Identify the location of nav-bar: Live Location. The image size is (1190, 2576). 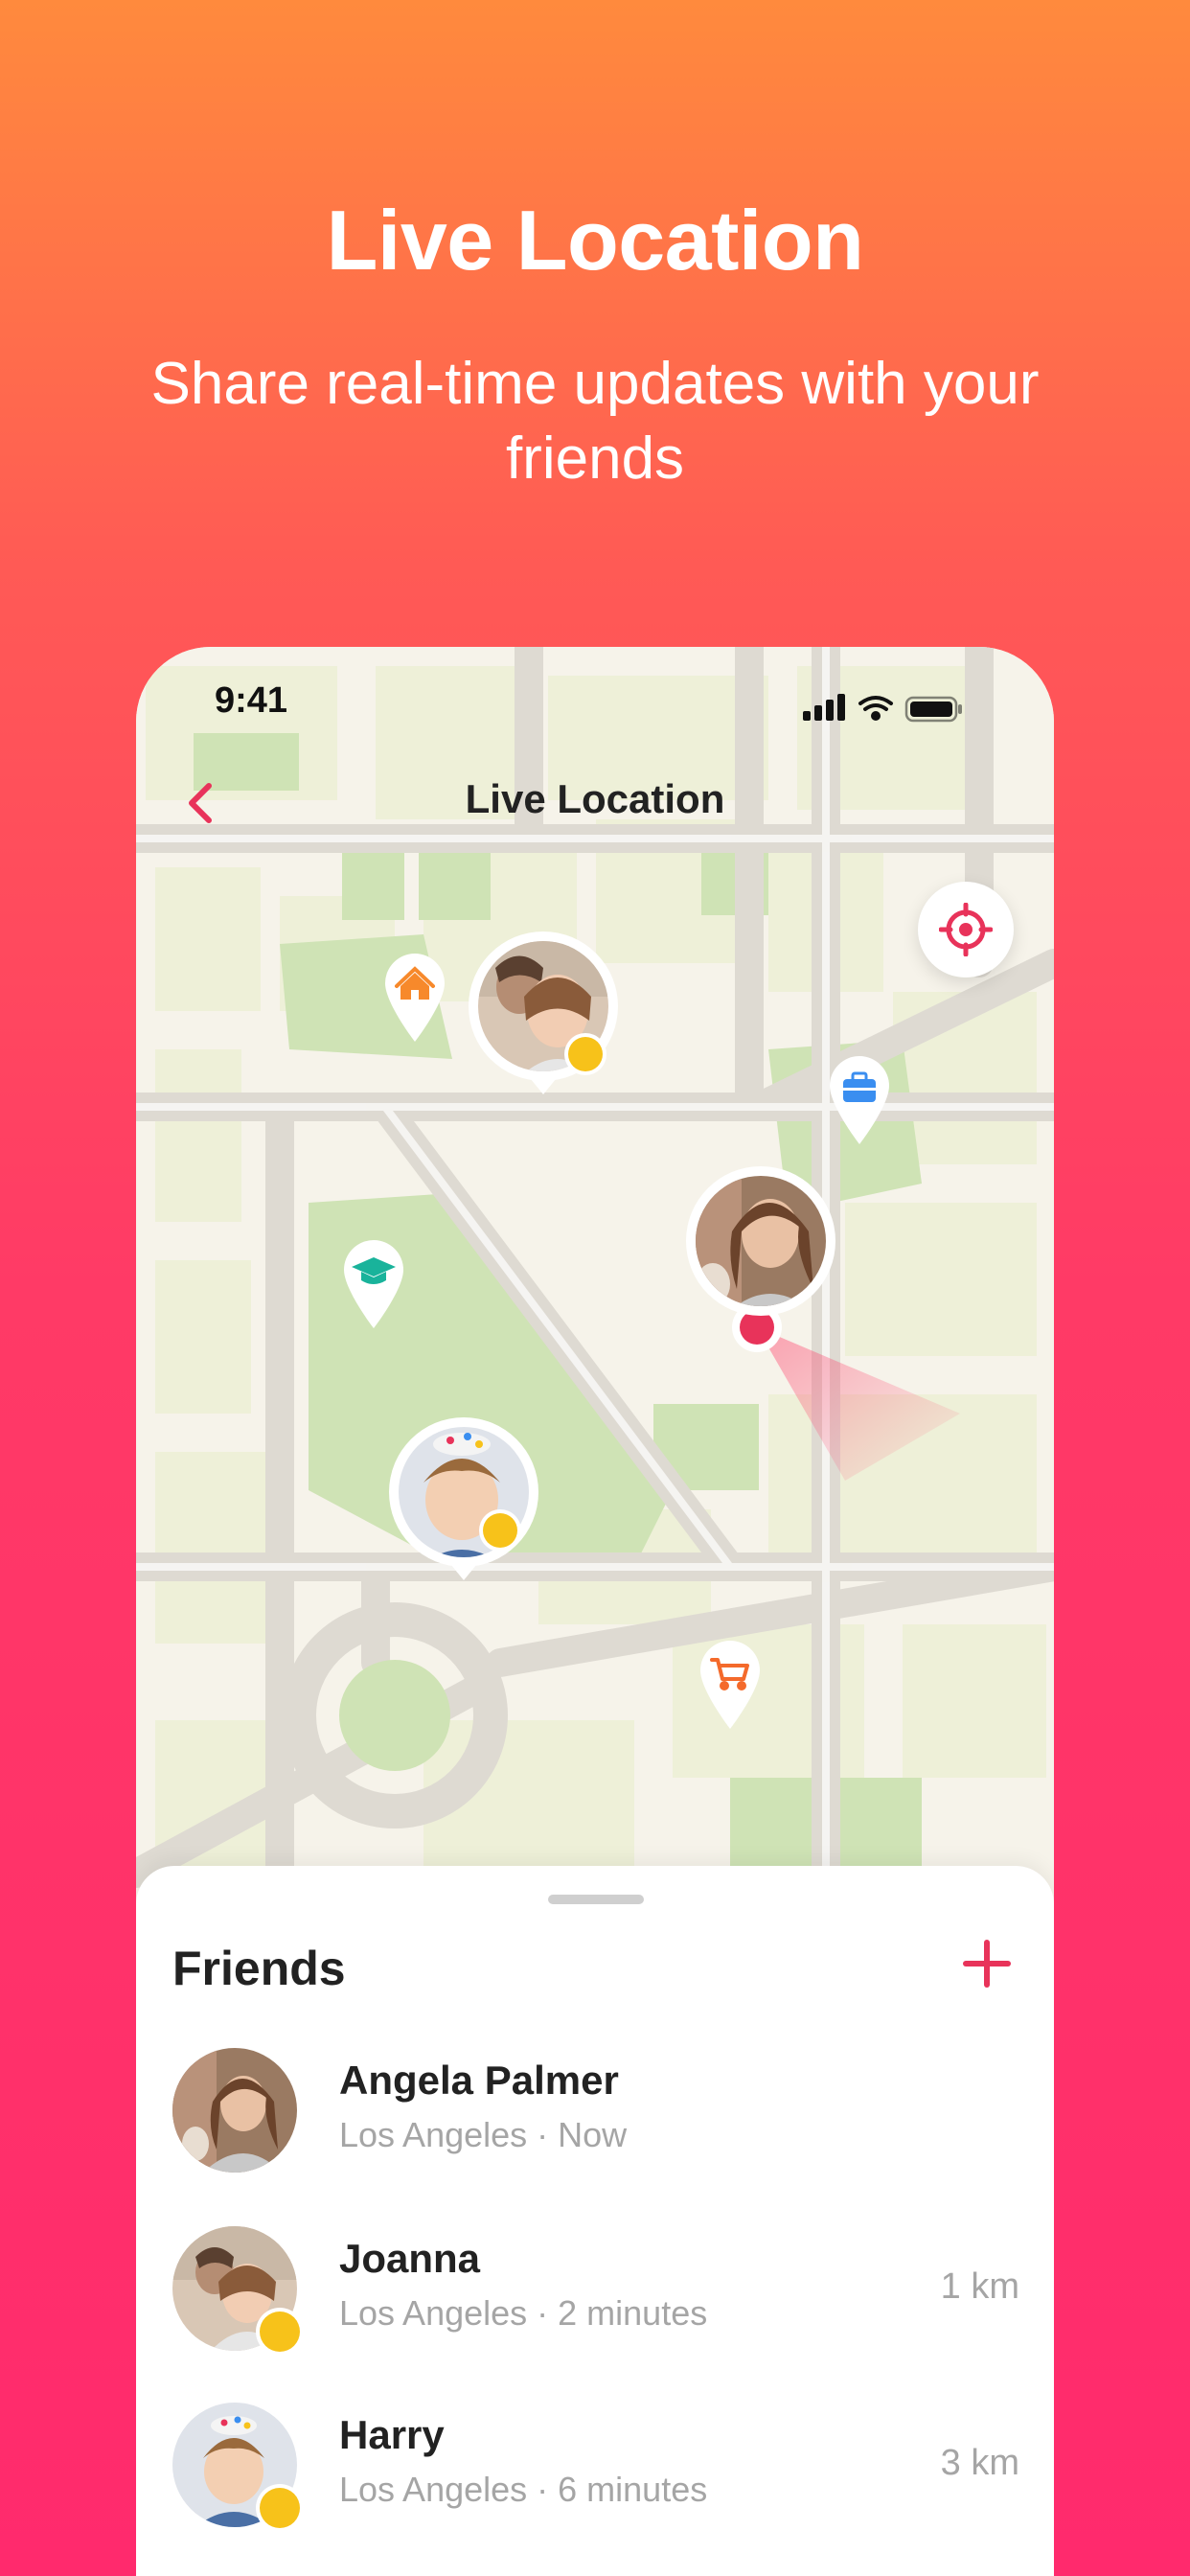
(595, 805).